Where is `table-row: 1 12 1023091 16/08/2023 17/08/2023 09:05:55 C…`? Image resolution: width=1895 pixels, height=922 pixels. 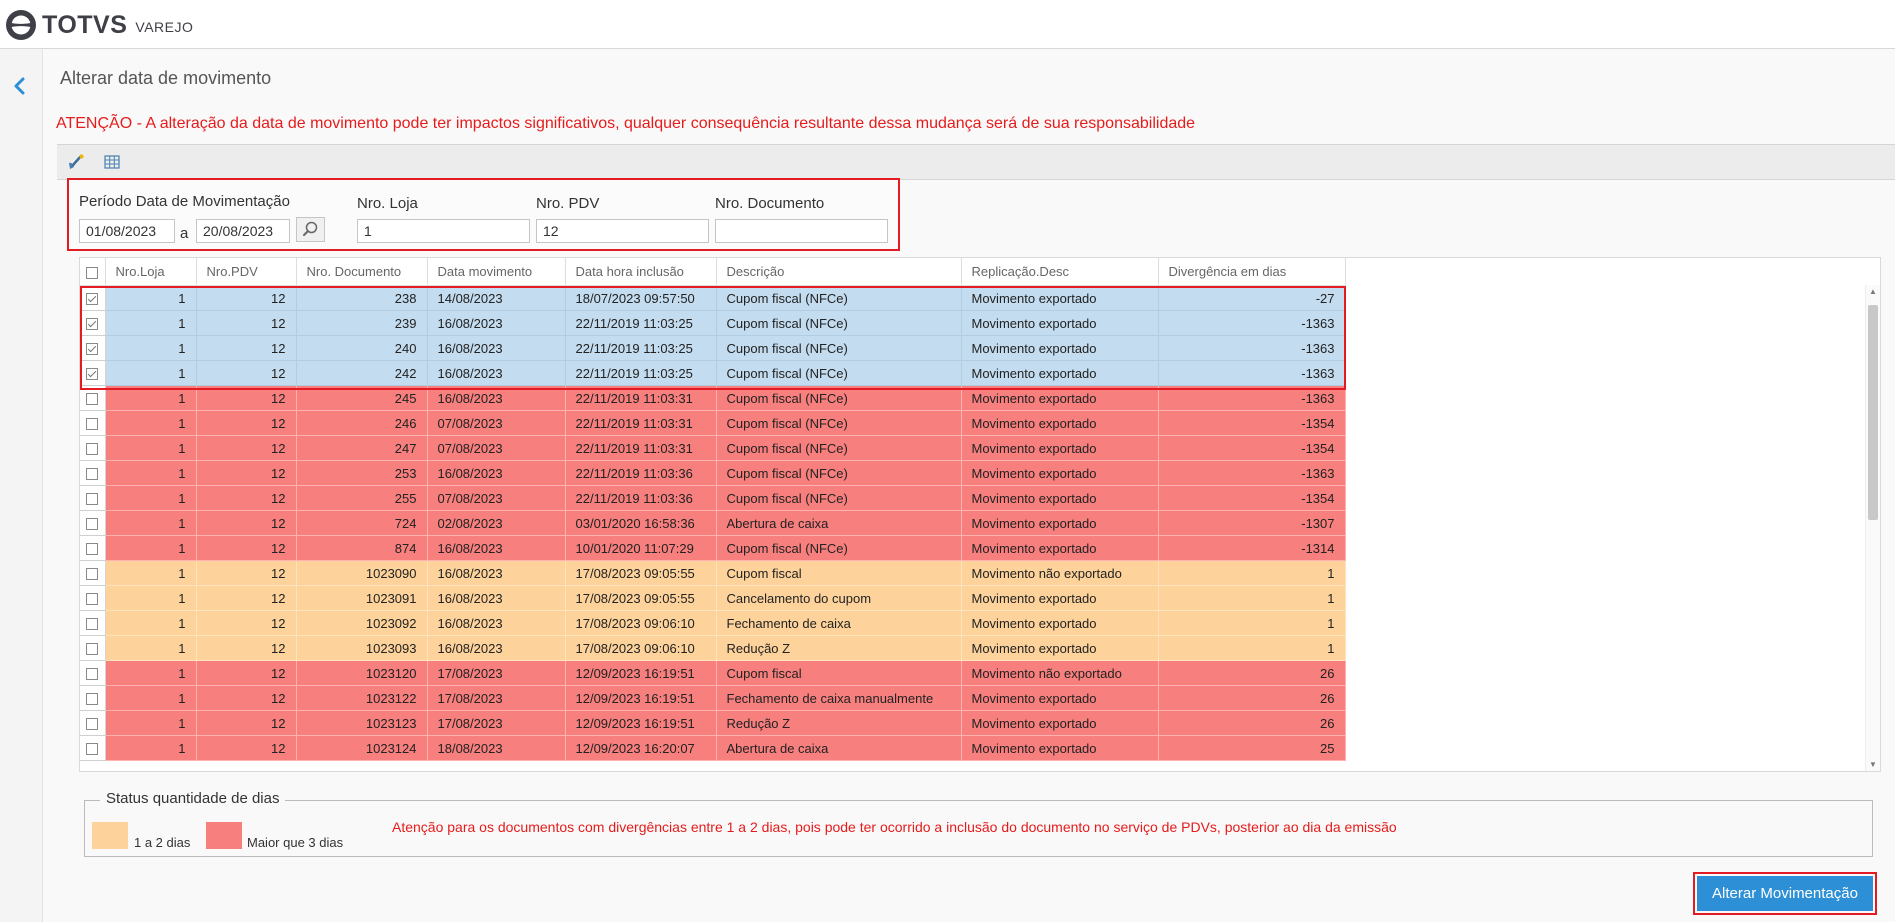
table-row: 1 12 1023091 16/08/2023 17/08/2023 09:05:55 C… is located at coordinates (713, 598).